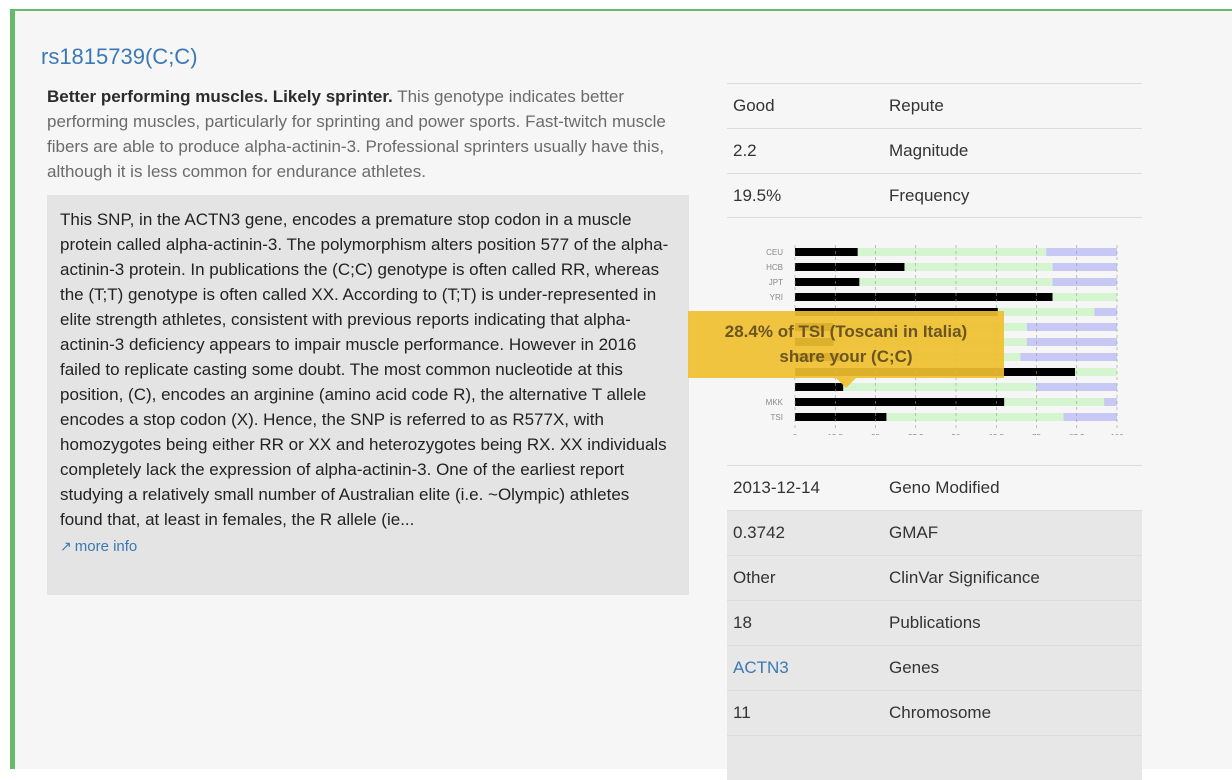 The height and width of the screenshot is (780, 1232). I want to click on chart-tick-label: 37.5, so click(916, 434).